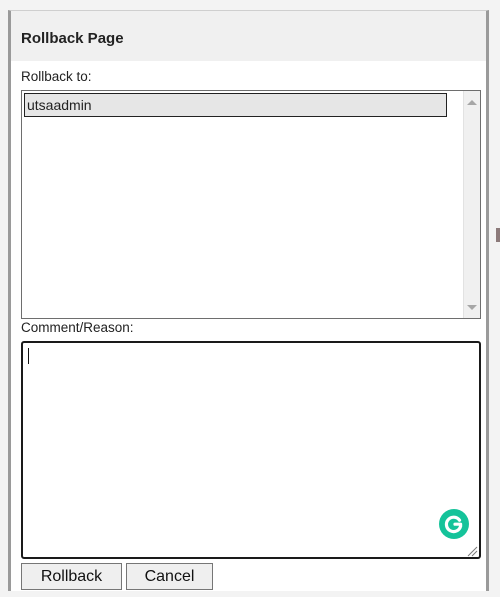  I want to click on text-caret, so click(28, 356).